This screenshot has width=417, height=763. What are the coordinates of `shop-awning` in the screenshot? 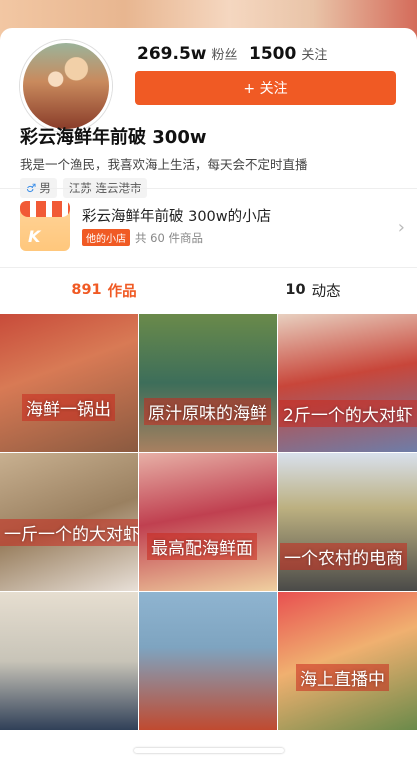 It's located at (45, 209).